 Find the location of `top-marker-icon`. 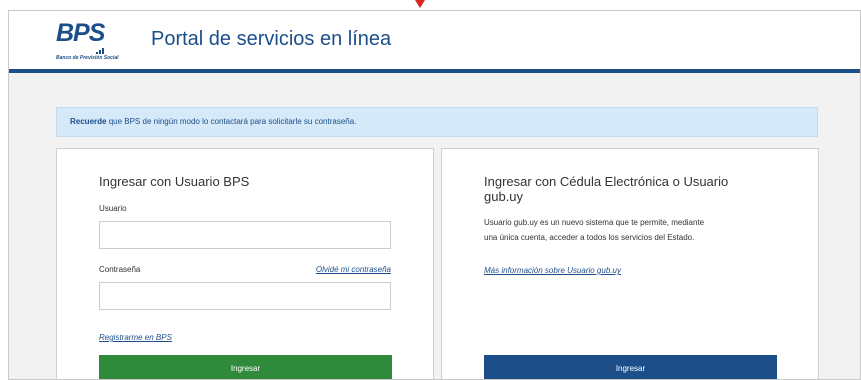

top-marker-icon is located at coordinates (420, 4).